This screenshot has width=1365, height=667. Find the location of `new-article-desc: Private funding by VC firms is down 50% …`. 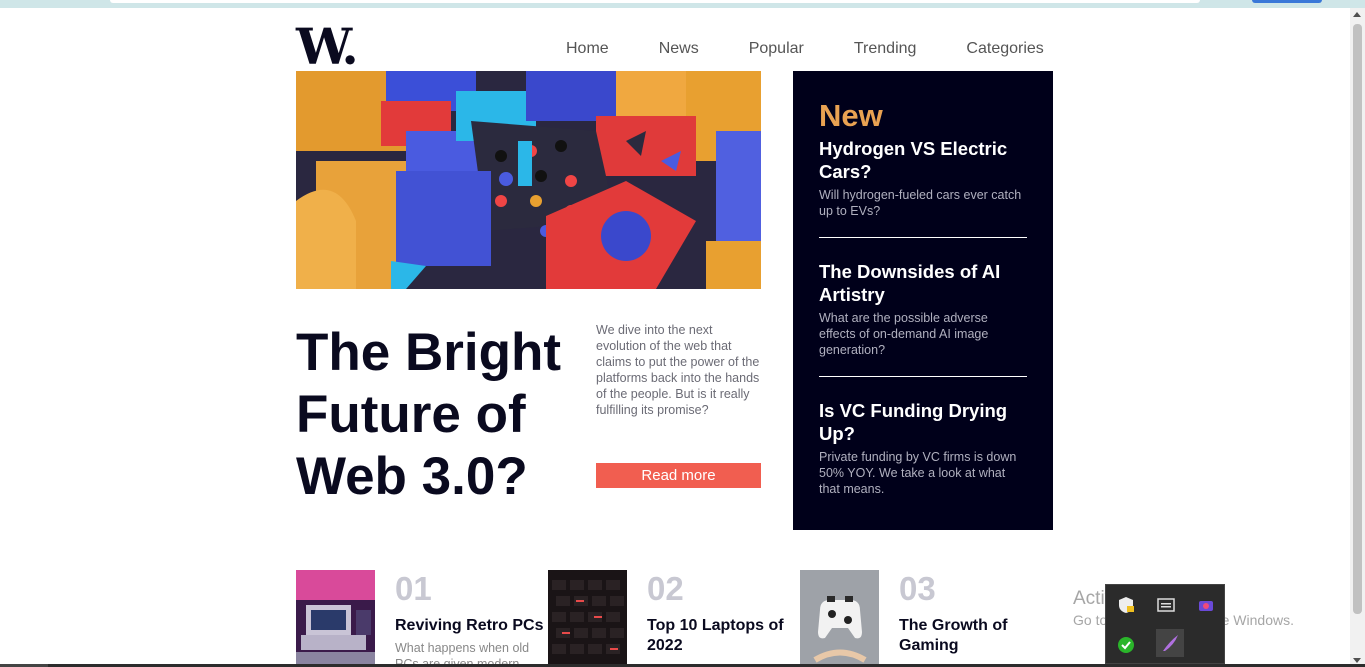

new-article-desc: Private funding by VC firms is down 50% … is located at coordinates (918, 473).